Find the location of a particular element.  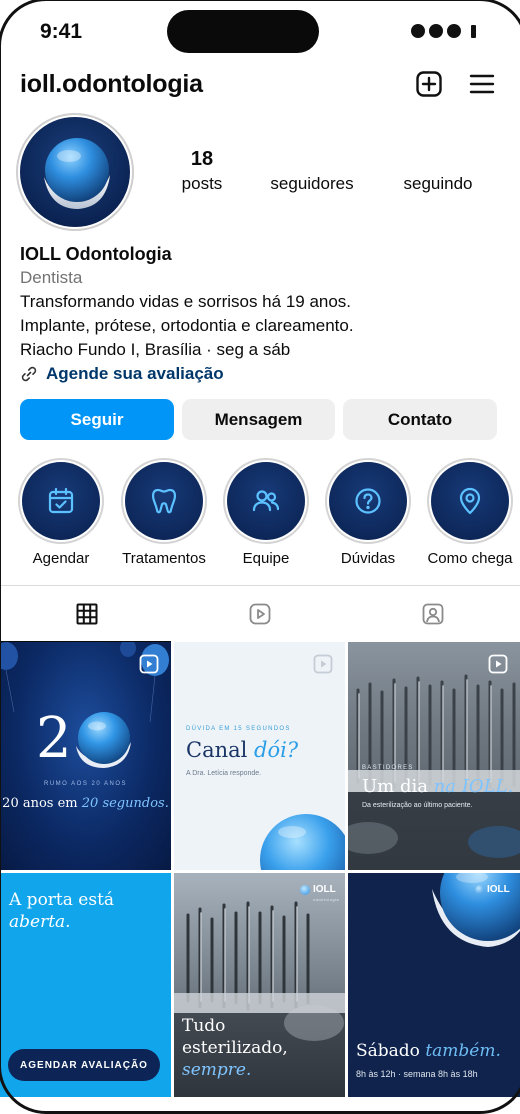

highlight-agendar: Agendar is located at coordinates (61, 512).